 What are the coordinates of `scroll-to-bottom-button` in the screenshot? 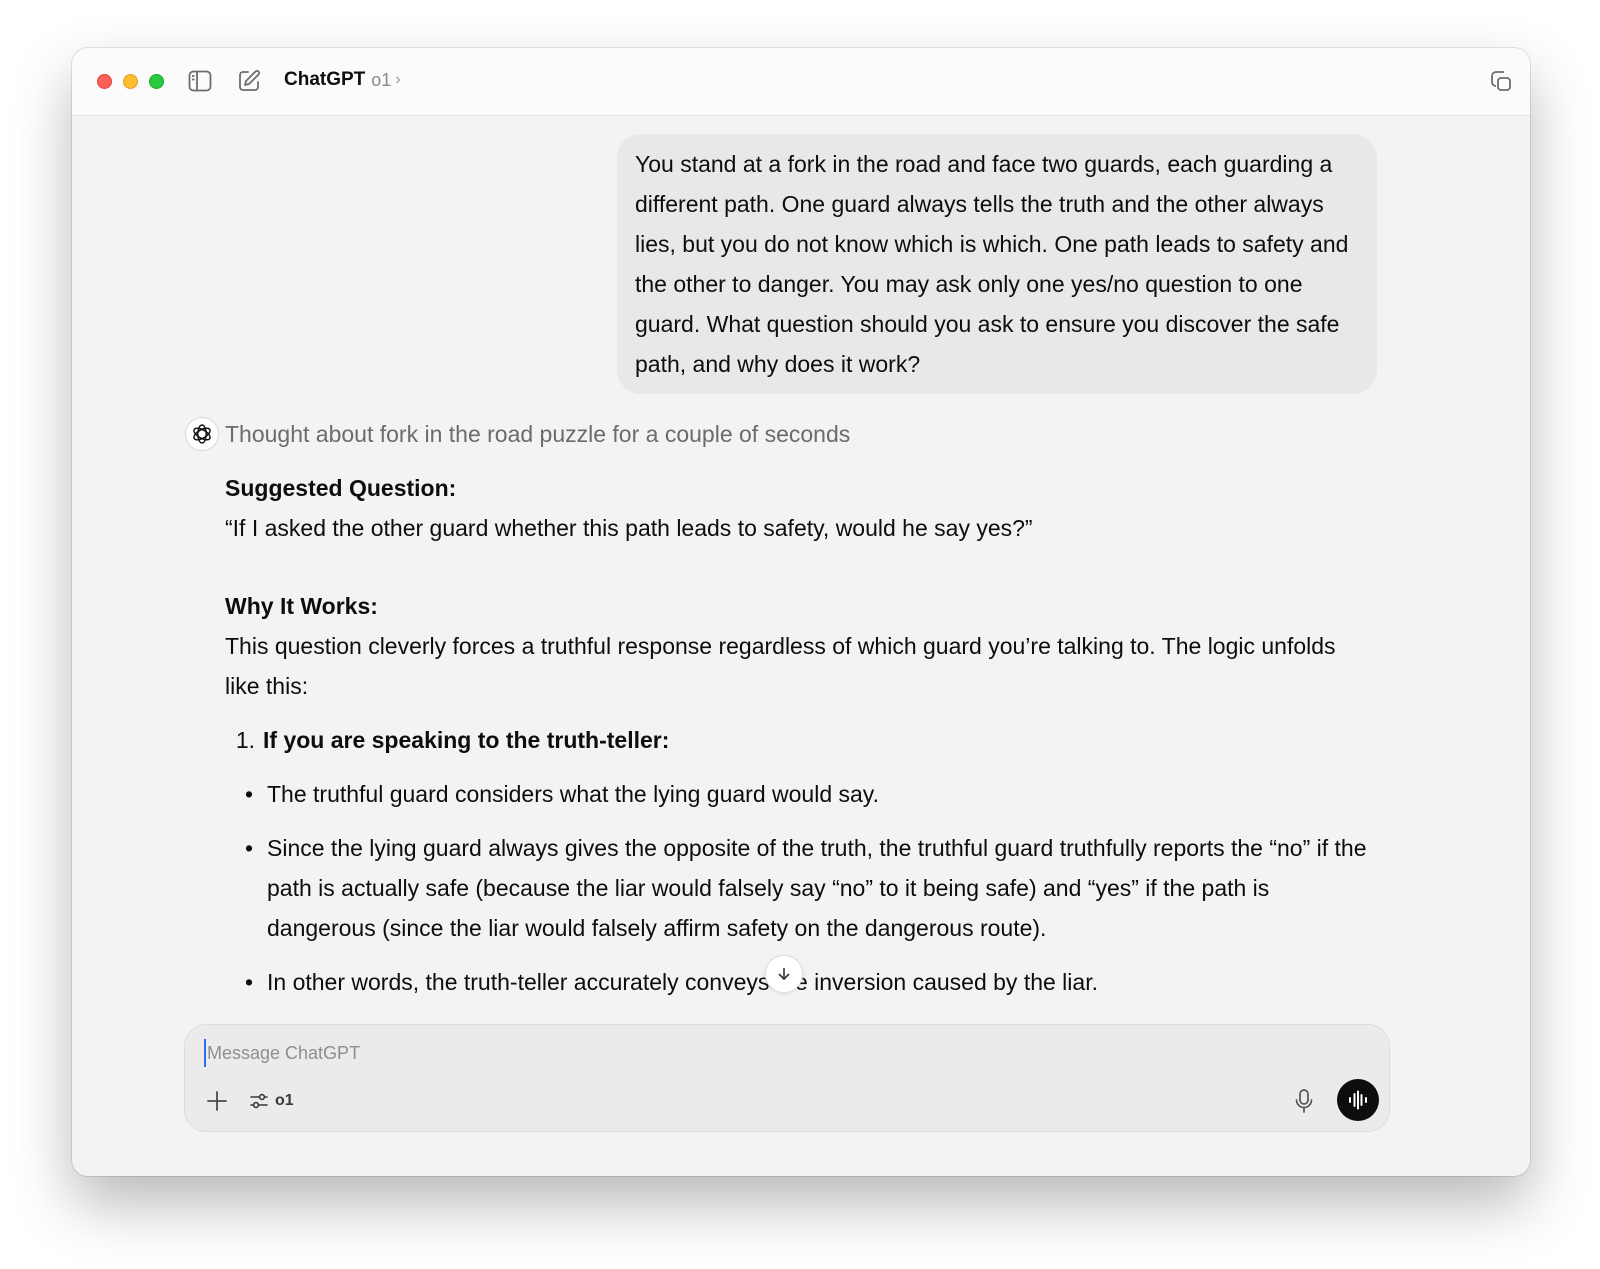 It's located at (784, 974).